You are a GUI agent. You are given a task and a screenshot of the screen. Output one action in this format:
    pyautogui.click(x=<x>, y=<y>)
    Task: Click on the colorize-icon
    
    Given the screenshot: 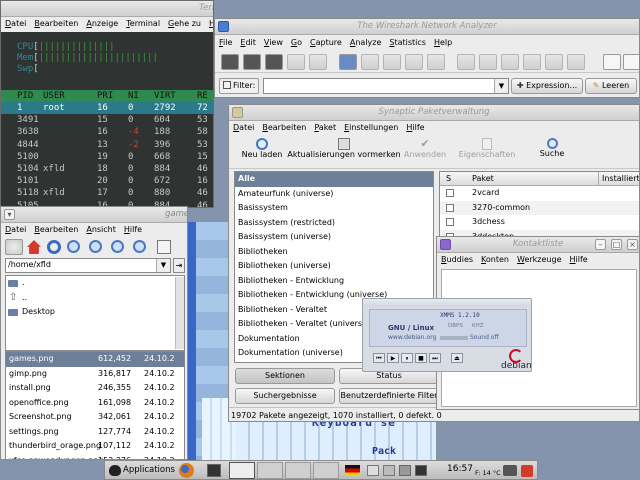 What is the action you would take?
    pyautogui.click(x=612, y=62)
    